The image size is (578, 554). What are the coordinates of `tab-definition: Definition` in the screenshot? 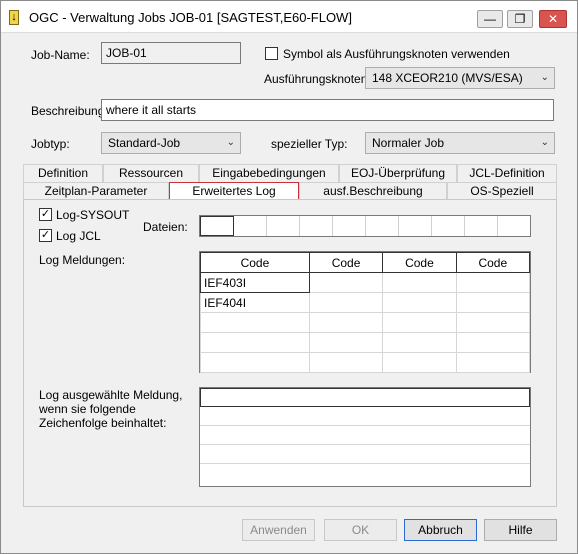 It's located at (63, 173).